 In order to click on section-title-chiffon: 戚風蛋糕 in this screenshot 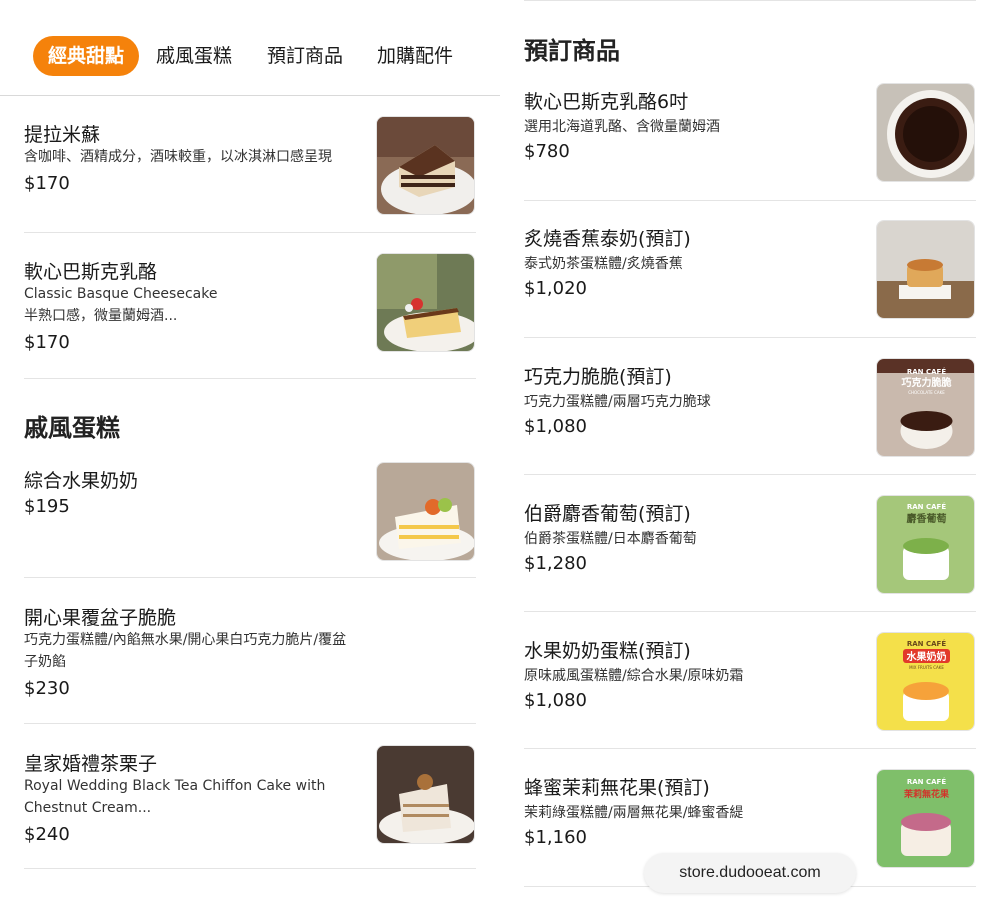, I will do `click(72, 428)`.